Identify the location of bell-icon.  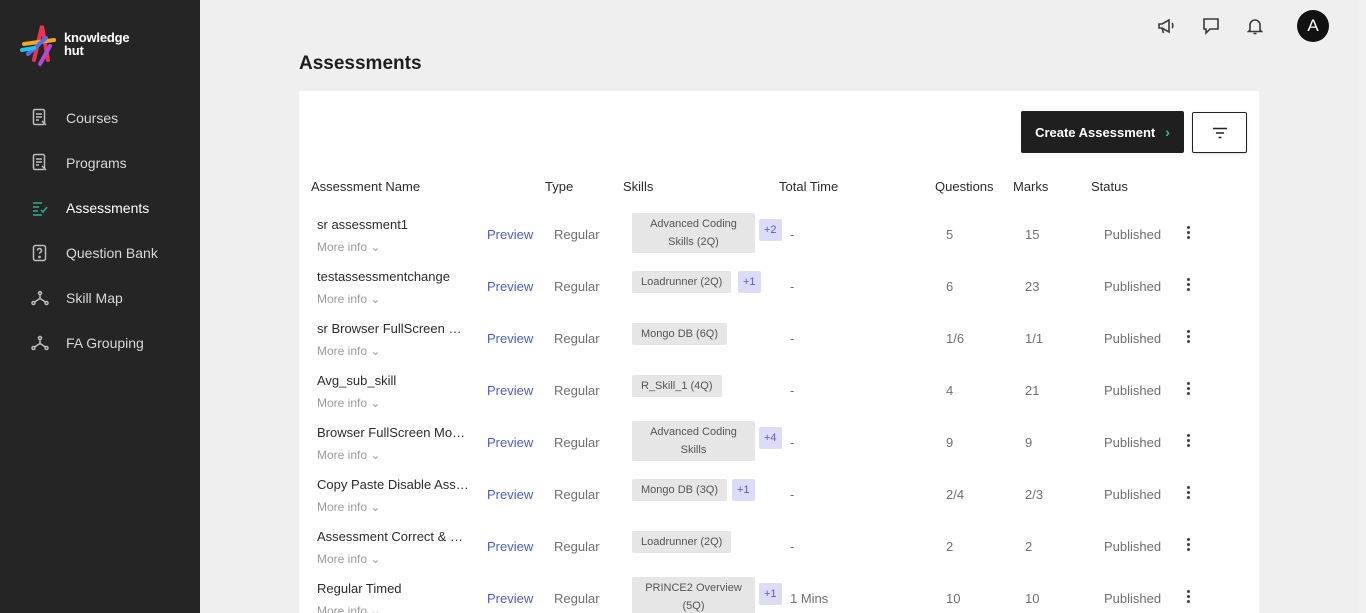
(1255, 26).